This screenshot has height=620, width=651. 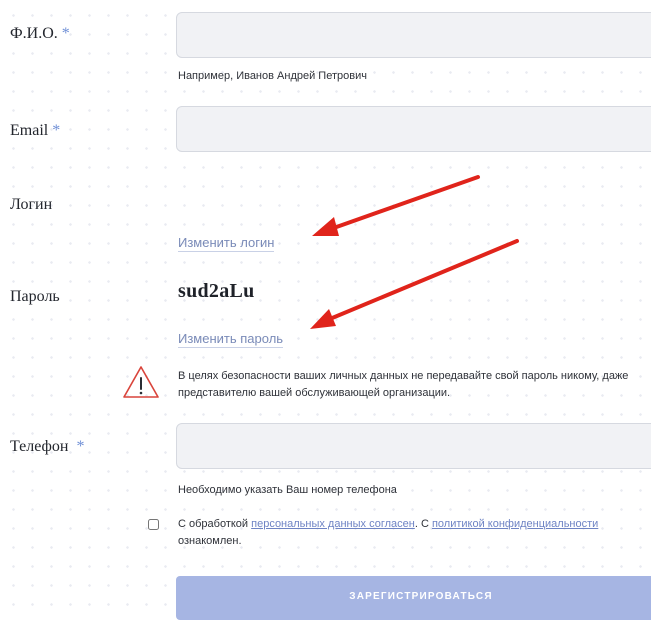 What do you see at coordinates (80, 446) in the screenshot?
I see `phone-required-mark: *` at bounding box center [80, 446].